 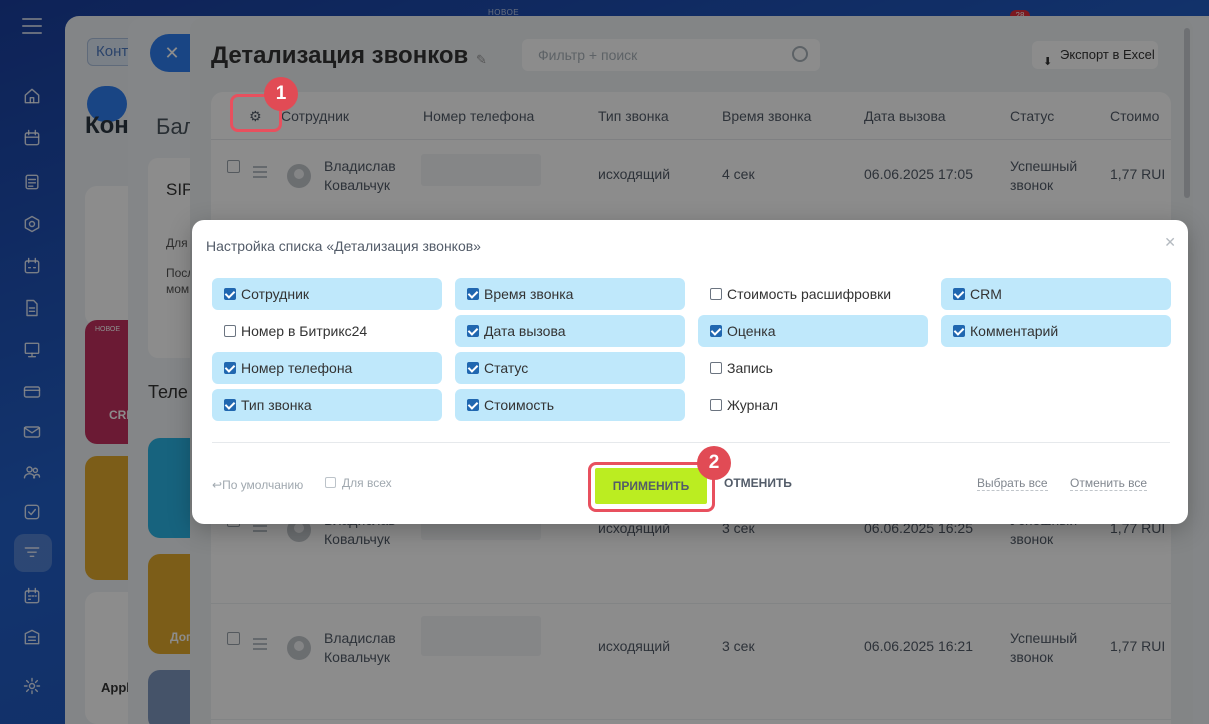 What do you see at coordinates (327, 405) in the screenshot?
I see `option-call-type: Тип звонка` at bounding box center [327, 405].